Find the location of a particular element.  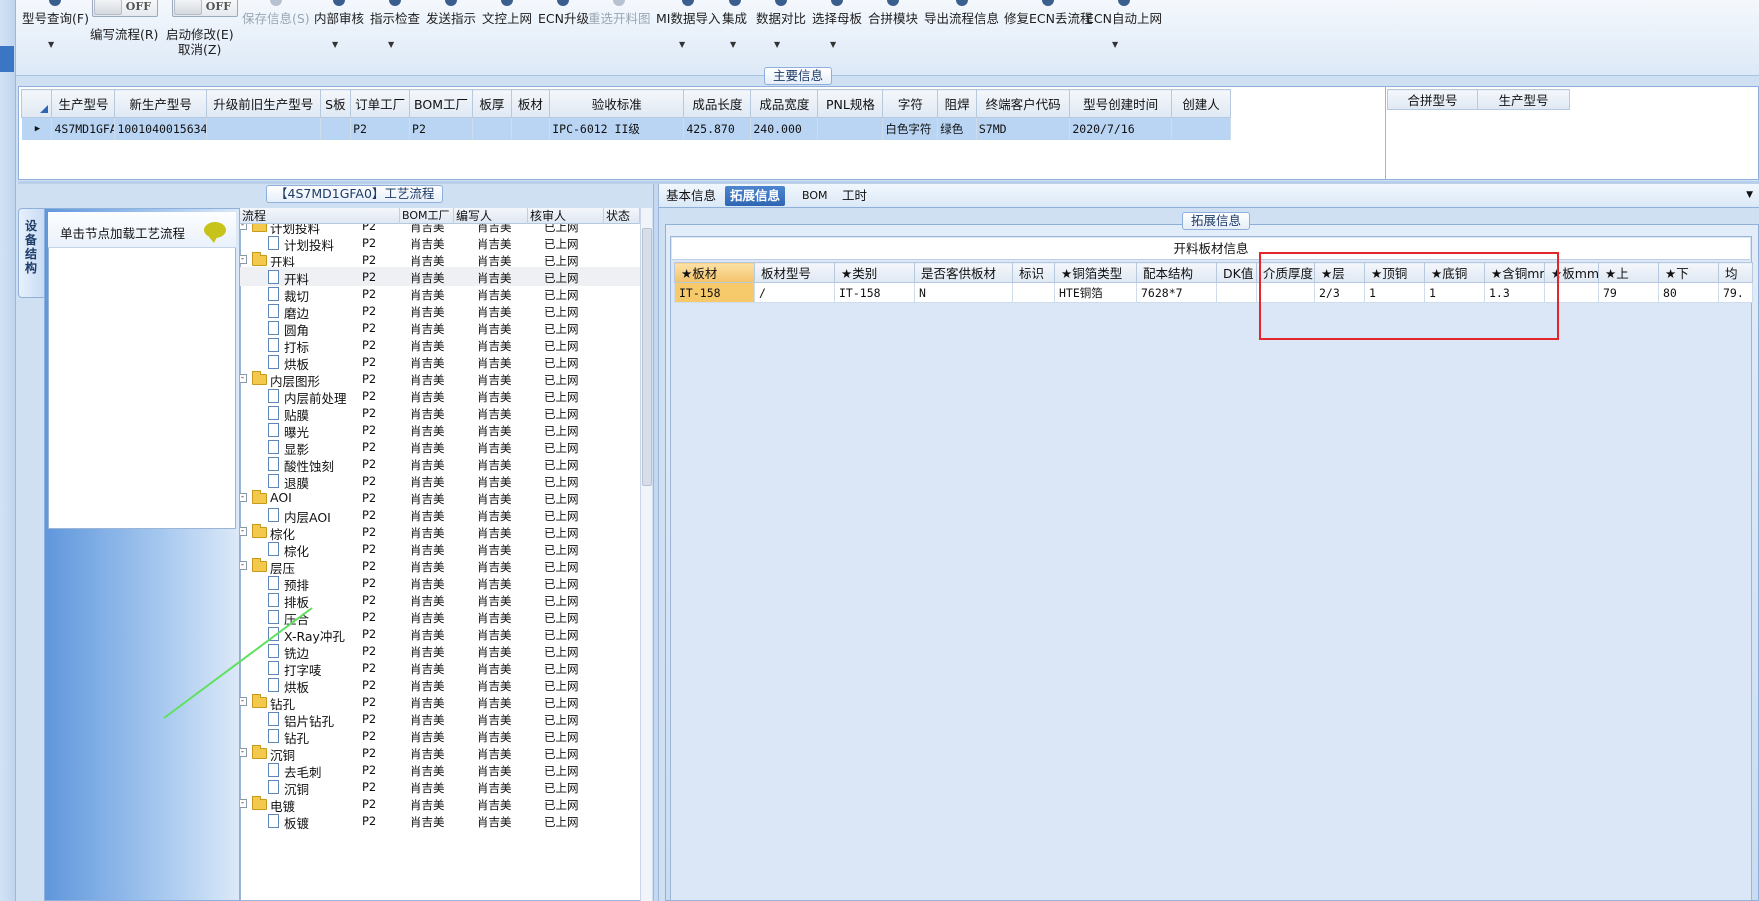

main-cell: 2020/7/16 is located at coordinates (1120, 128).